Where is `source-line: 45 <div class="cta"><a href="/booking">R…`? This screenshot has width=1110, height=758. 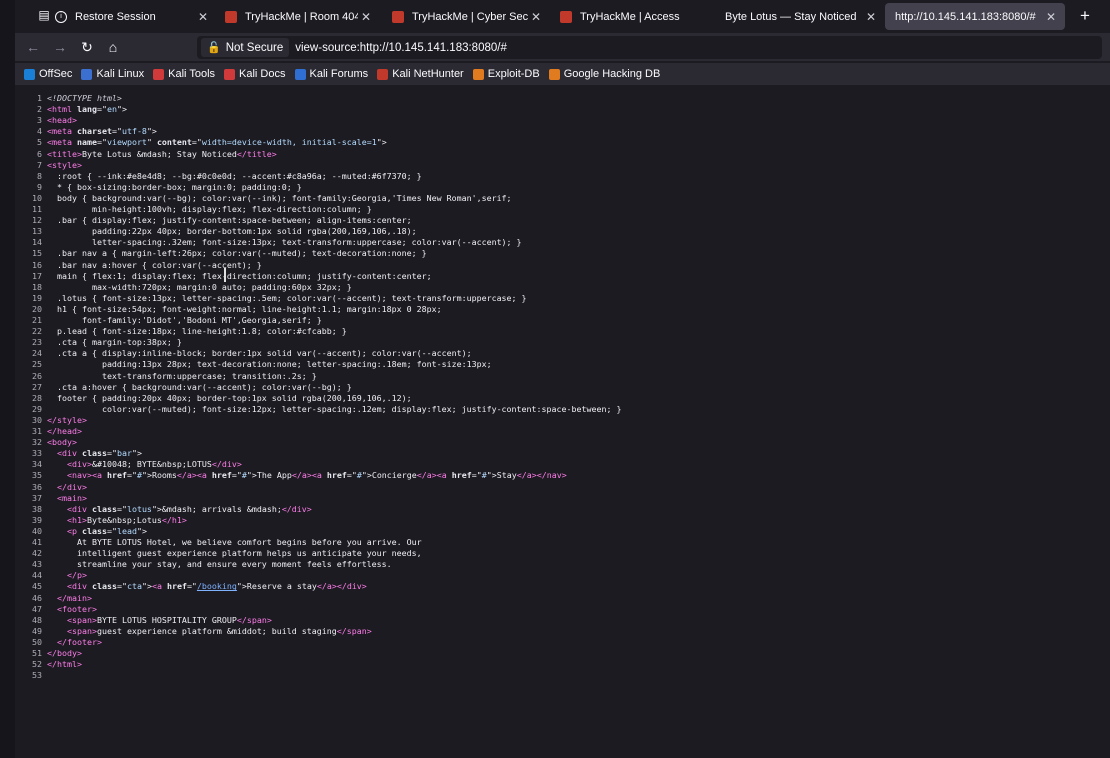 source-line: 45 <div class="cta"><a href="/booking">R… is located at coordinates (191, 586).